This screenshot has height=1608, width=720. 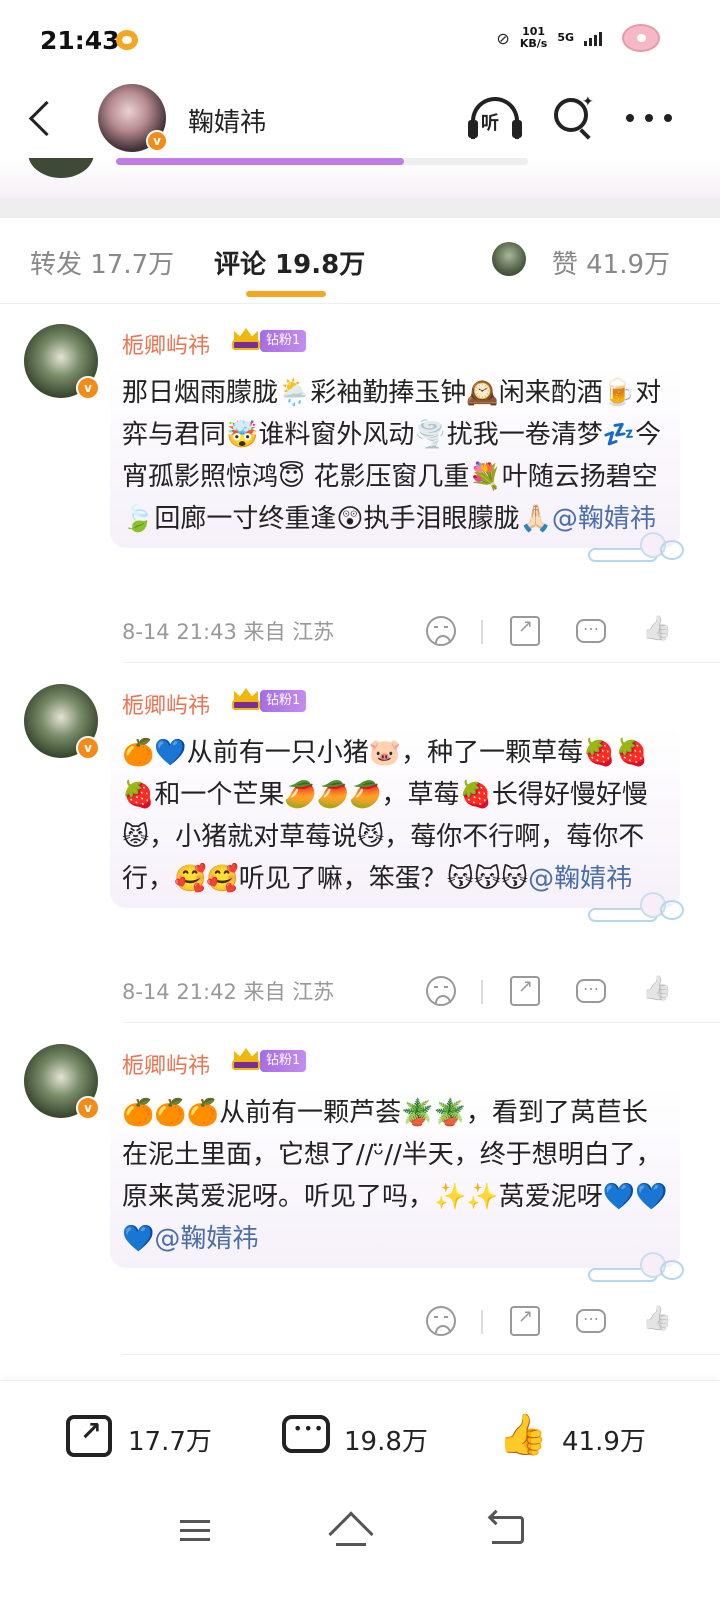 What do you see at coordinates (170, 1442) in the screenshot?
I see `share-count: 17.7万` at bounding box center [170, 1442].